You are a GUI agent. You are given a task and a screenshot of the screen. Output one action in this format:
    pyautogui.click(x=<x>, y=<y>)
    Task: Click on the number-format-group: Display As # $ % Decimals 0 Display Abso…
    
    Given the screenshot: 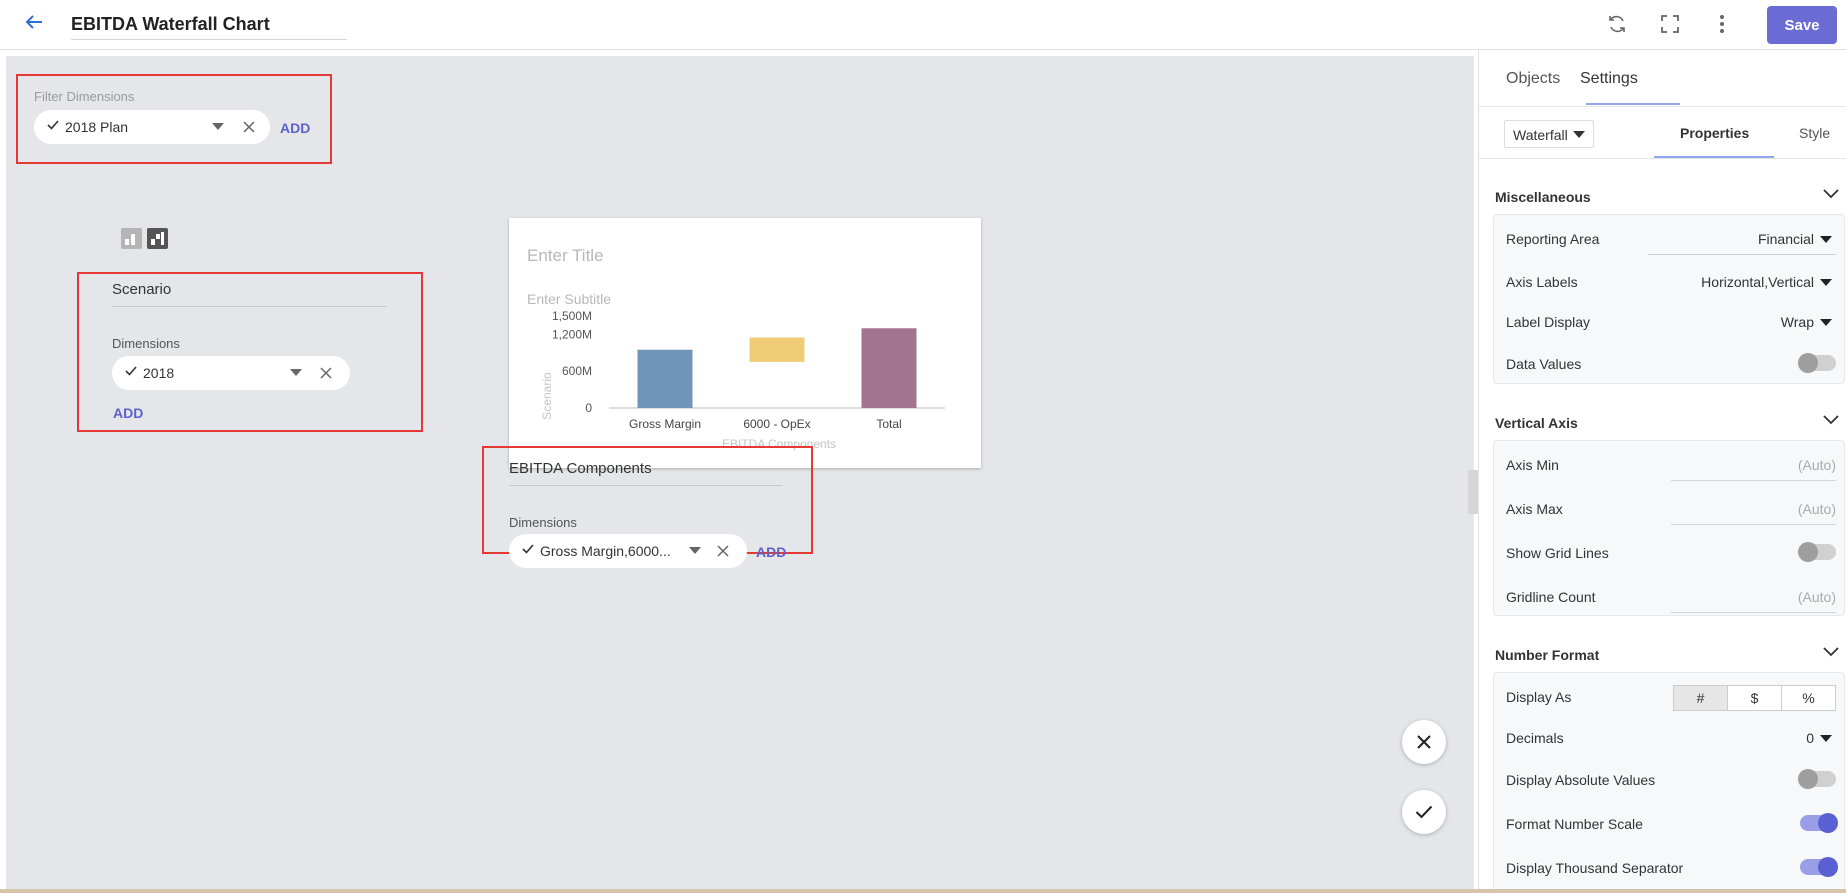 What is the action you would take?
    pyautogui.click(x=1669, y=782)
    